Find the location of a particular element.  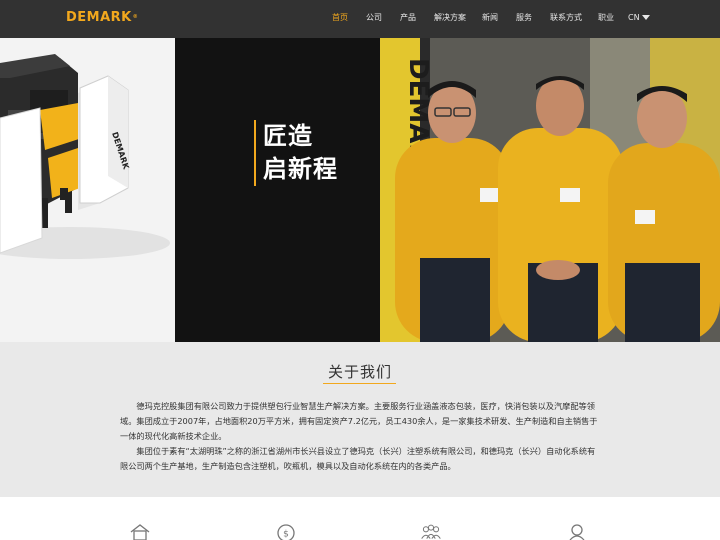

caret-down-icon is located at coordinates (646, 17).